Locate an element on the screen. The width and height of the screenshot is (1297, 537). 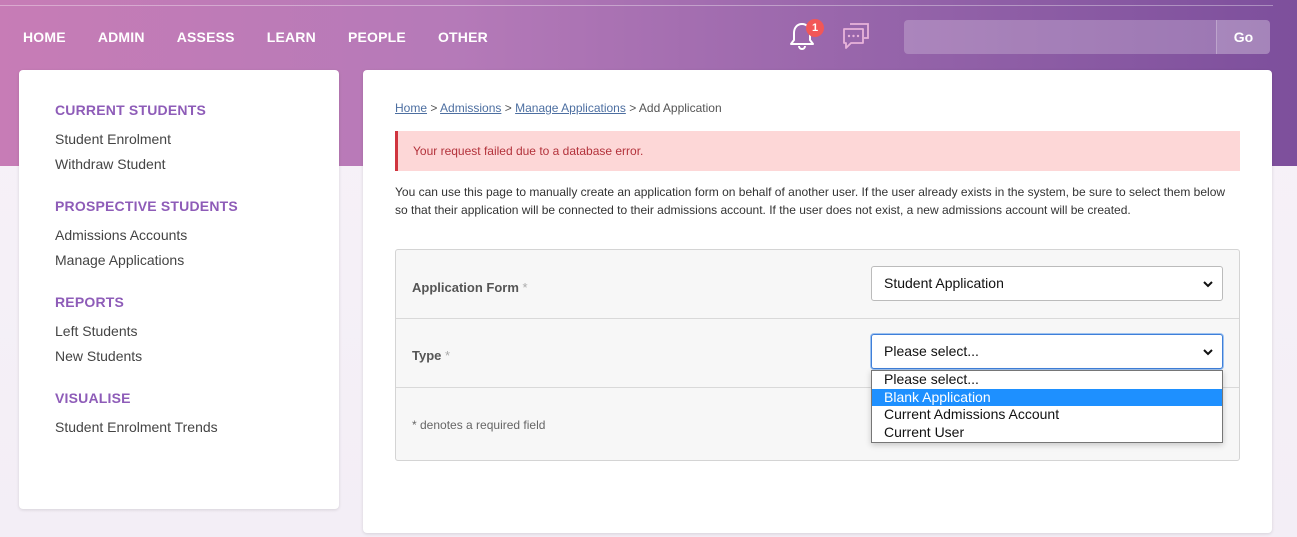
sidebar-item-admissions-accounts: Admissions Accounts is located at coordinates (179, 235).